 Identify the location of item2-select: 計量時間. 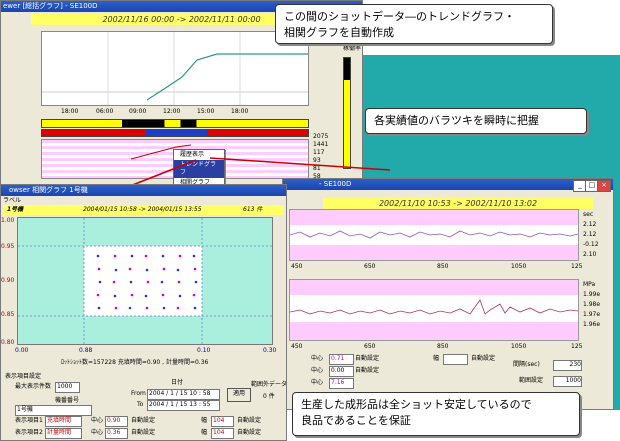
(63, 433).